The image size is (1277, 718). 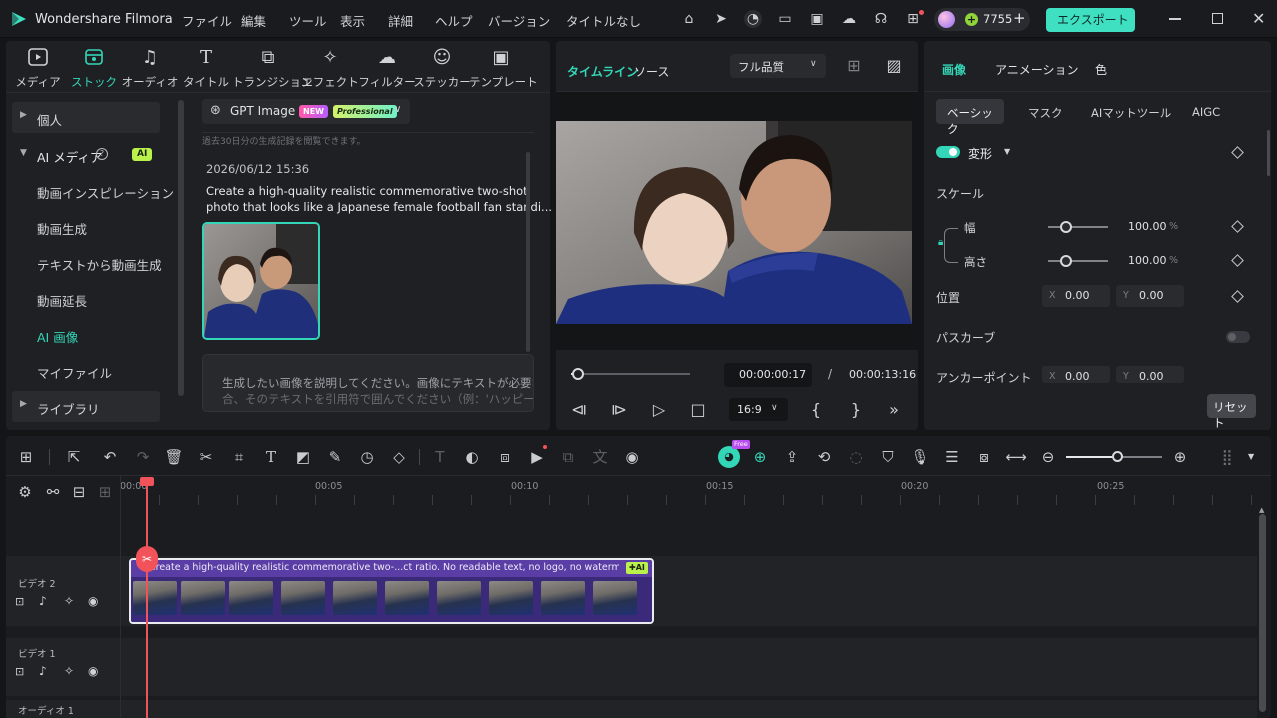 I want to click on color-palette-icon: ◉, so click(x=632, y=457).